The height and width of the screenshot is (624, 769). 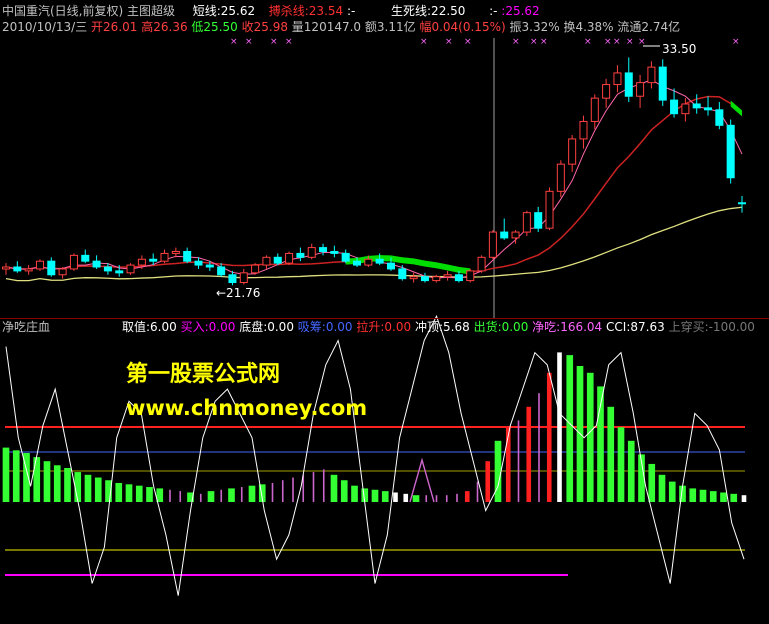 What do you see at coordinates (247, 408) in the screenshot?
I see `watermark-url: www.chnmoney.com` at bounding box center [247, 408].